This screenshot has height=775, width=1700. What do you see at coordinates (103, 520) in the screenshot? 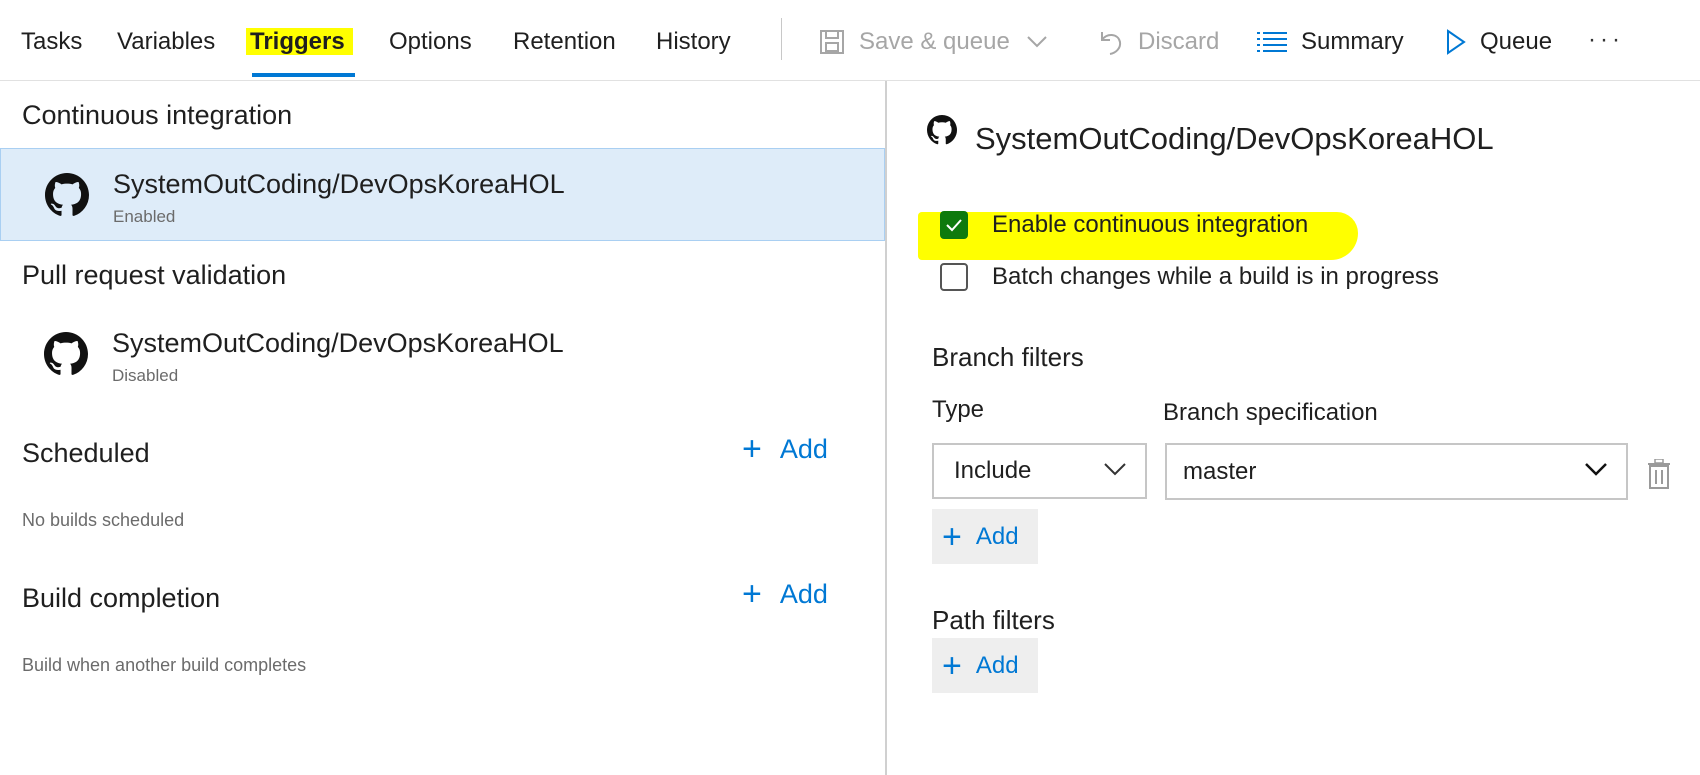
I see `scheduled-hint: No builds scheduled` at bounding box center [103, 520].